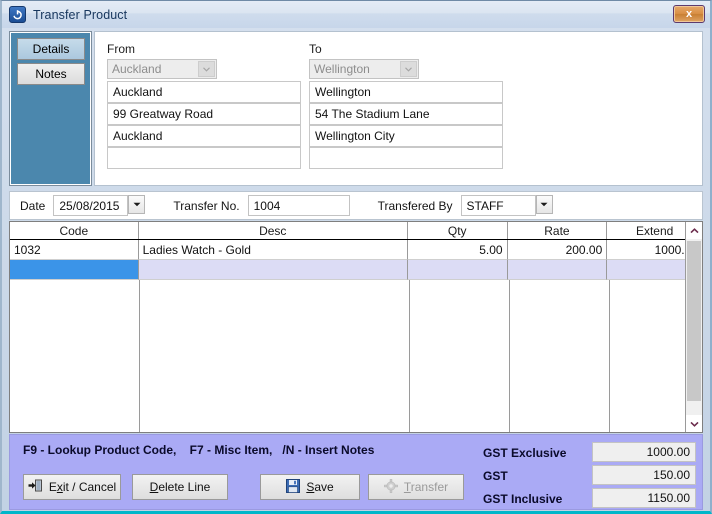 The height and width of the screenshot is (514, 712). Describe the element at coordinates (50, 108) in the screenshot. I see `tab-sidebar: Details Notes` at that location.